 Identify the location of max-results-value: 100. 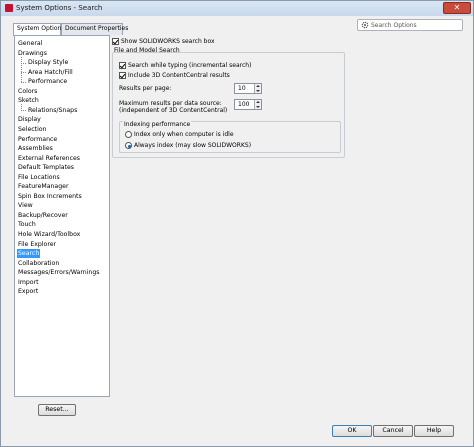
(244, 104).